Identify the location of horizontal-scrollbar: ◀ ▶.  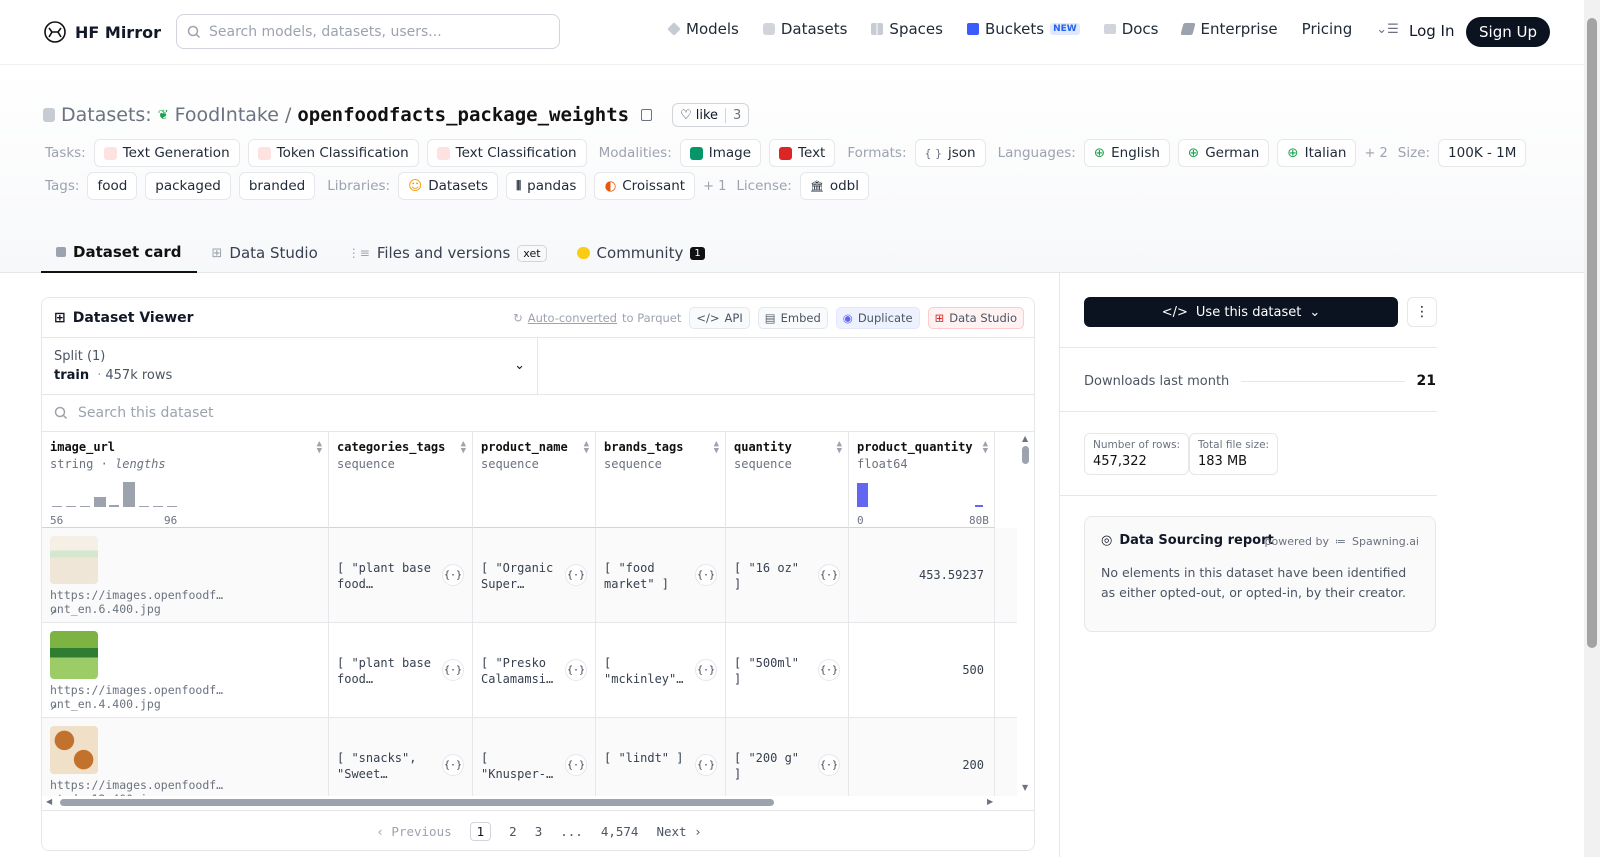
(529, 803).